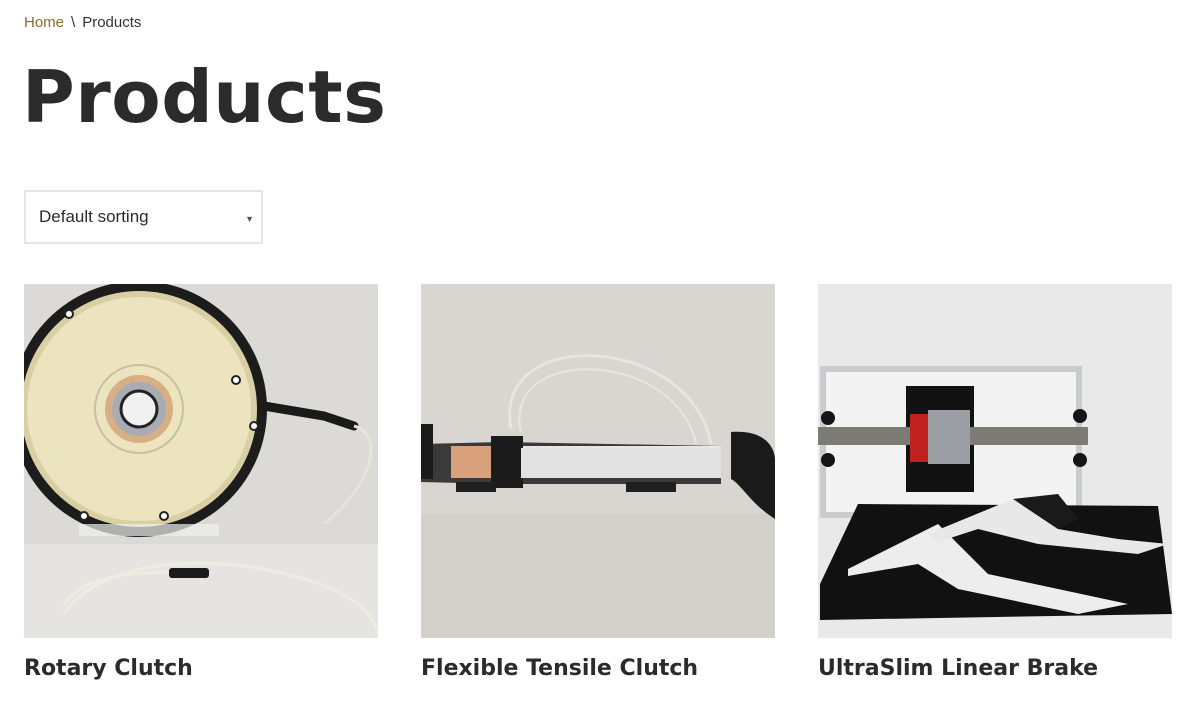  Describe the element at coordinates (204, 97) in the screenshot. I see `page-title: Products` at that location.